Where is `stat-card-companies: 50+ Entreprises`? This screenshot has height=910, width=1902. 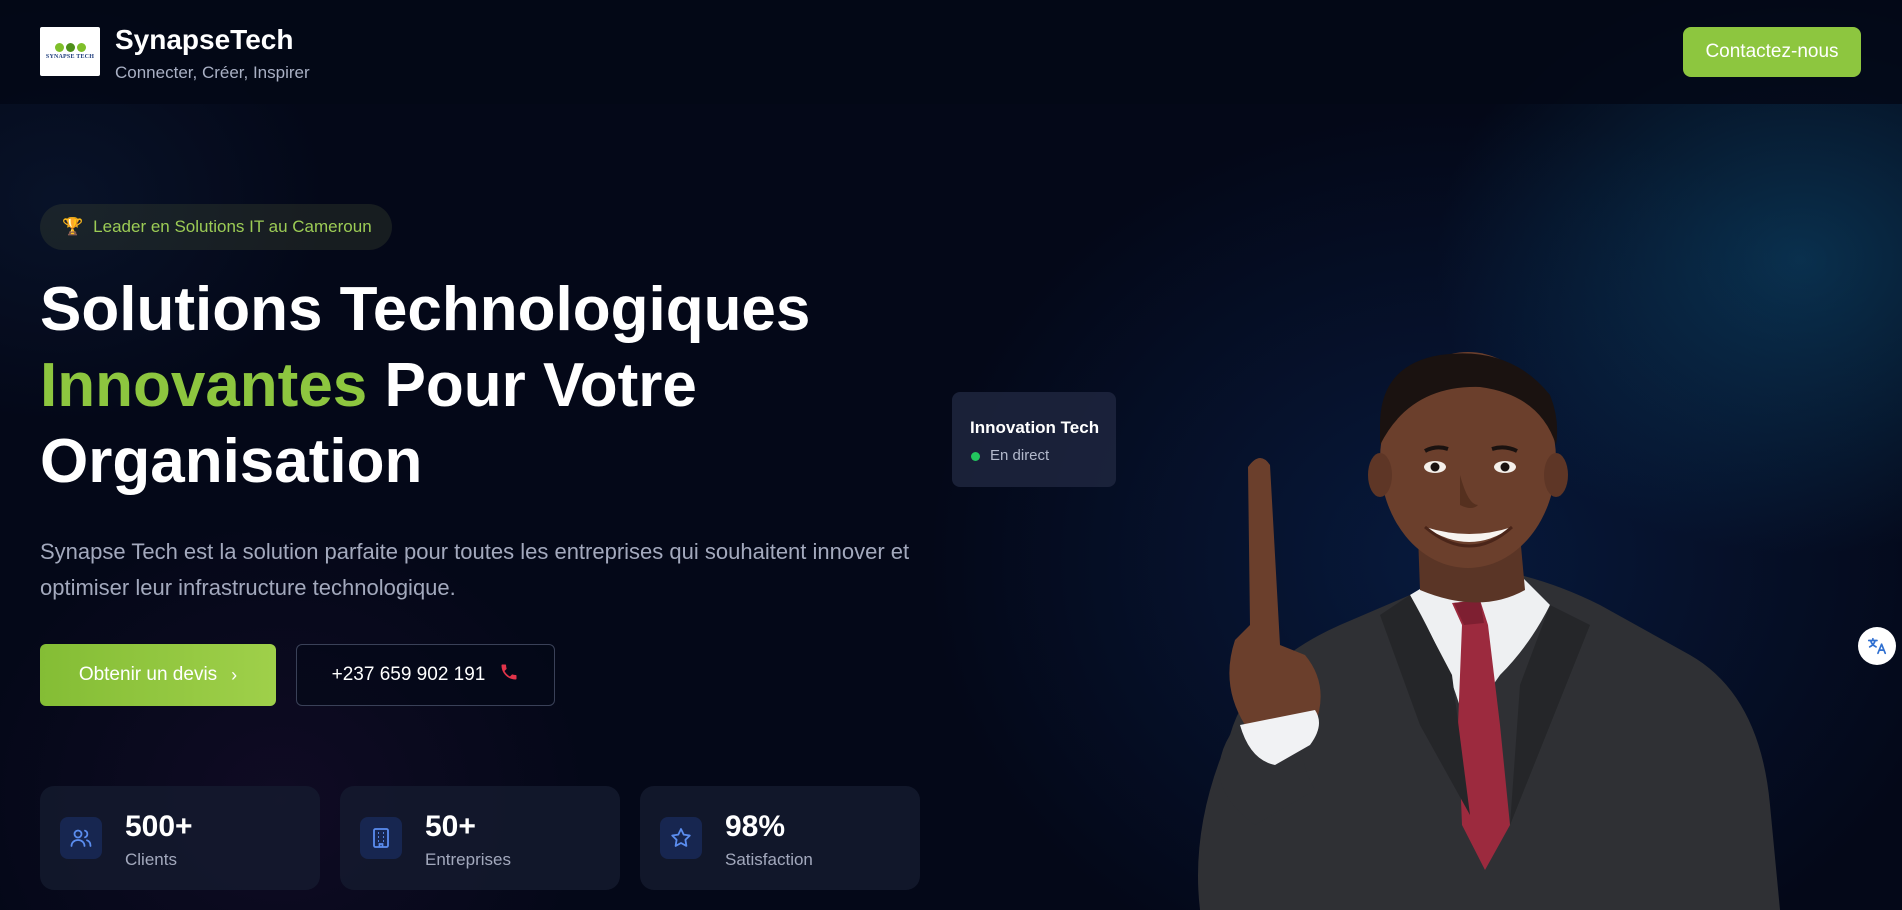
stat-card-companies: 50+ Entreprises is located at coordinates (480, 838).